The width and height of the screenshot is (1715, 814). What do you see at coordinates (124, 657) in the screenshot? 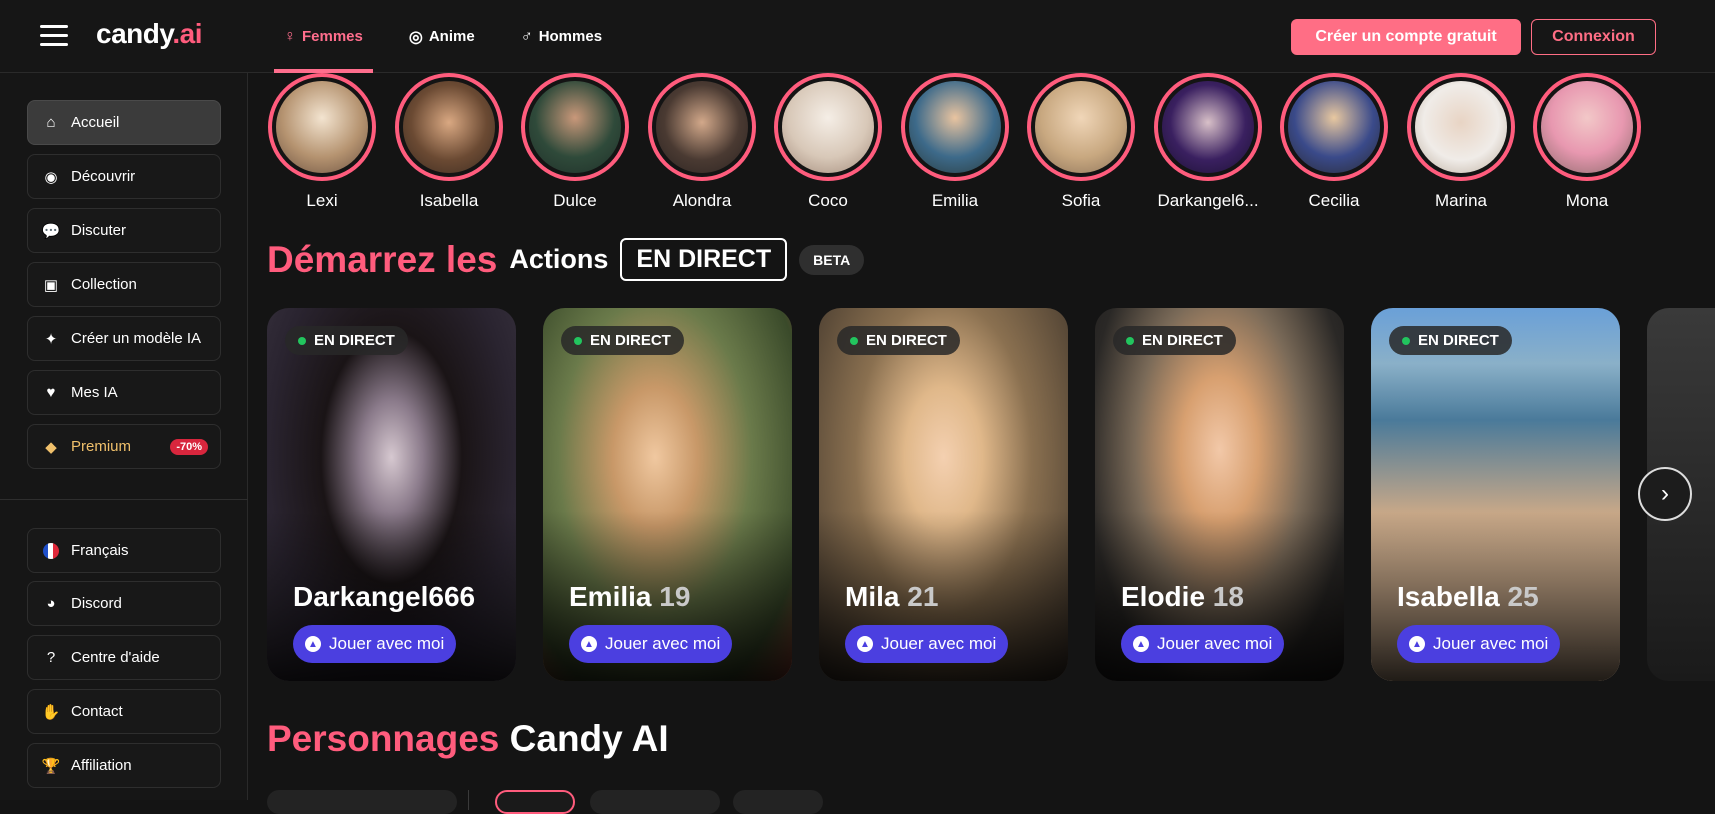
I see `sidebar-item-aide: ? Centre d'aide` at bounding box center [124, 657].